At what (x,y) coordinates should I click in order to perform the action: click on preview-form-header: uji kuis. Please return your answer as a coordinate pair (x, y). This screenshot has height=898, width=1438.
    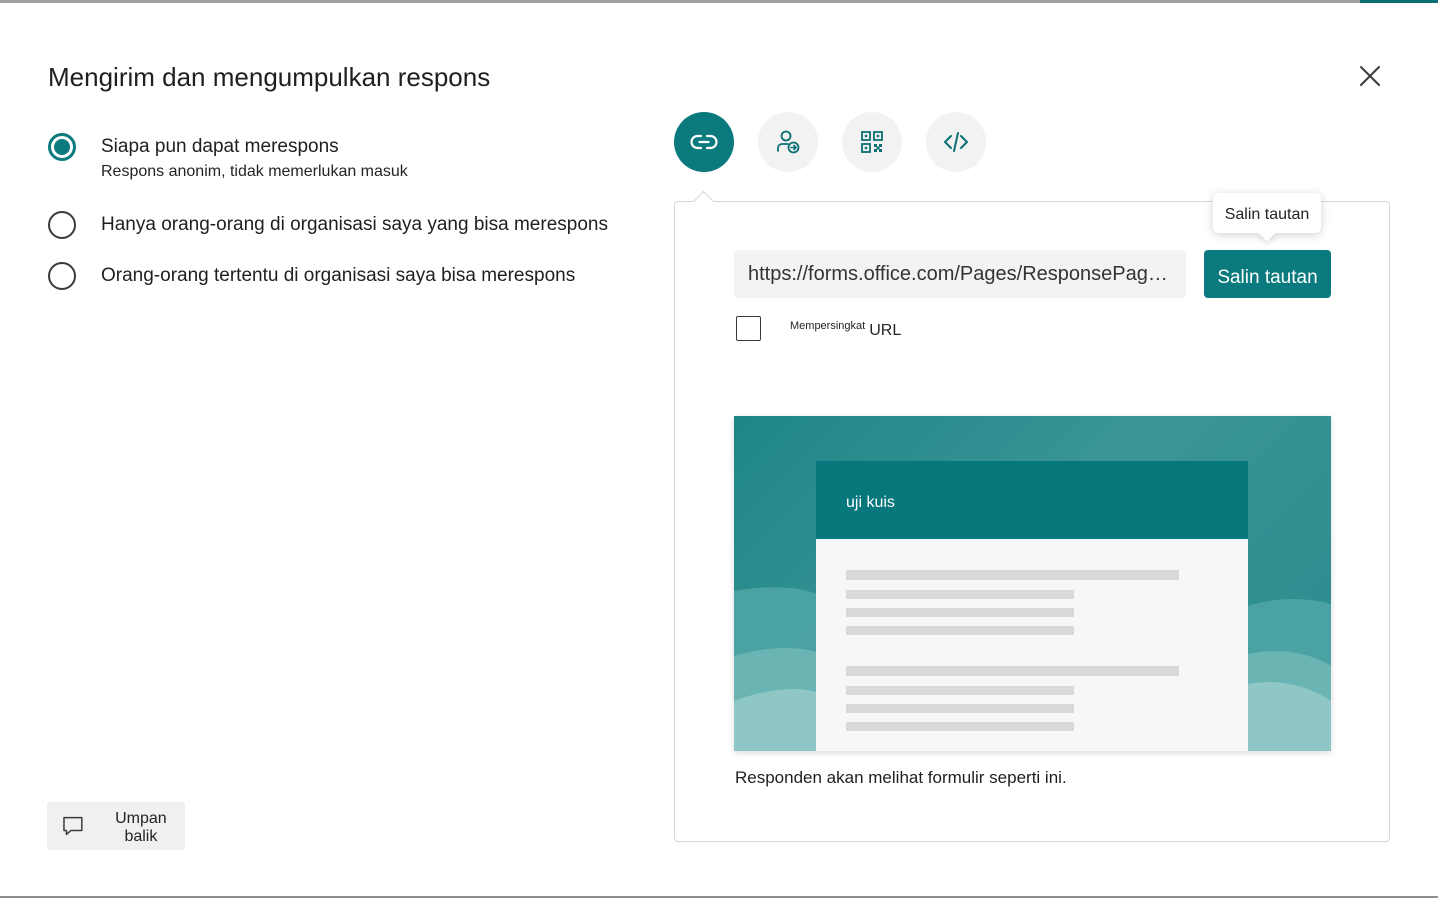
    Looking at the image, I should click on (1032, 500).